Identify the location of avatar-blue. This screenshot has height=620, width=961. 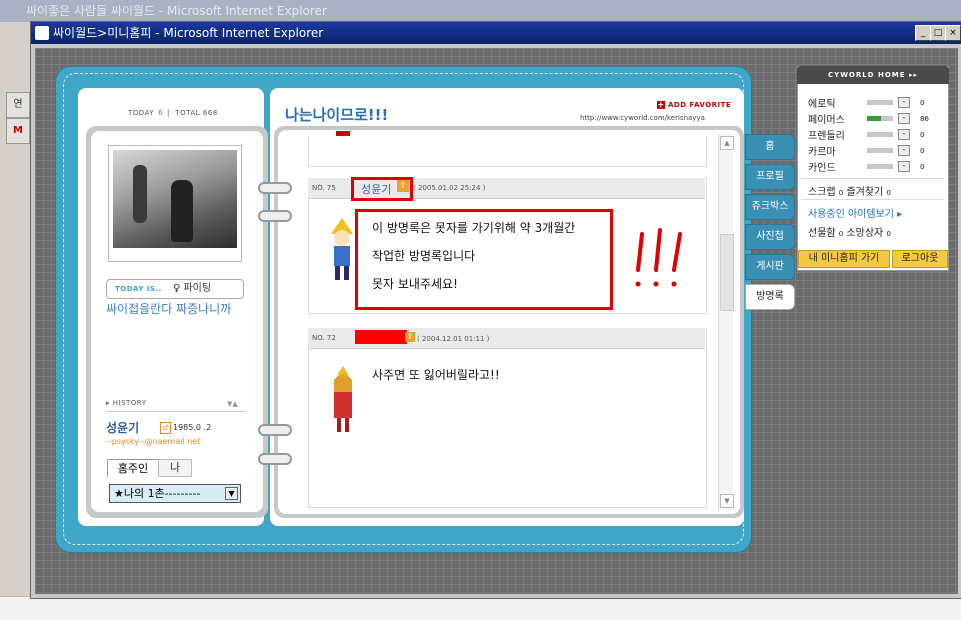
(342, 249).